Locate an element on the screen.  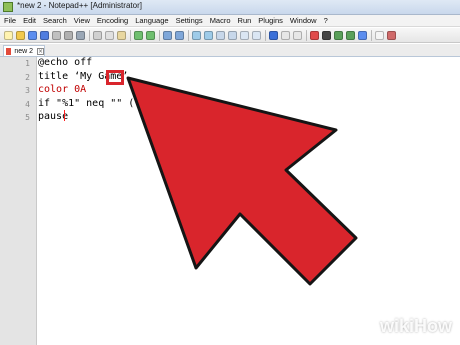
text-caret is located at coordinates (64, 115).